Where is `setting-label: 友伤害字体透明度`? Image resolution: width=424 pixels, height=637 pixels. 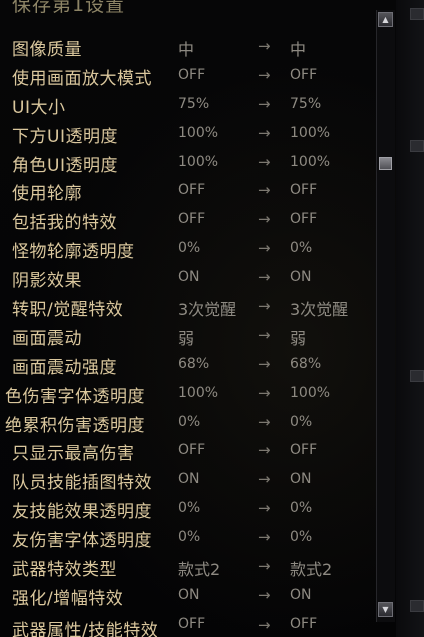
setting-label: 友伤害字体透明度 is located at coordinates (82, 541).